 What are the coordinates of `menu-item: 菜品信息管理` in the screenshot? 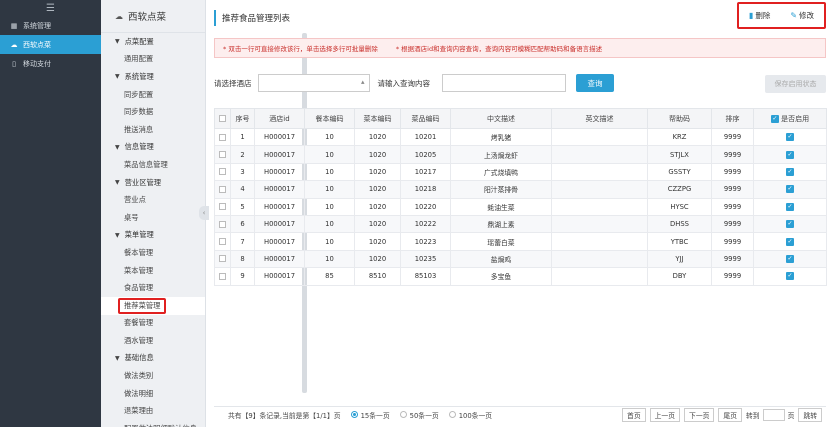 It's located at (153, 165).